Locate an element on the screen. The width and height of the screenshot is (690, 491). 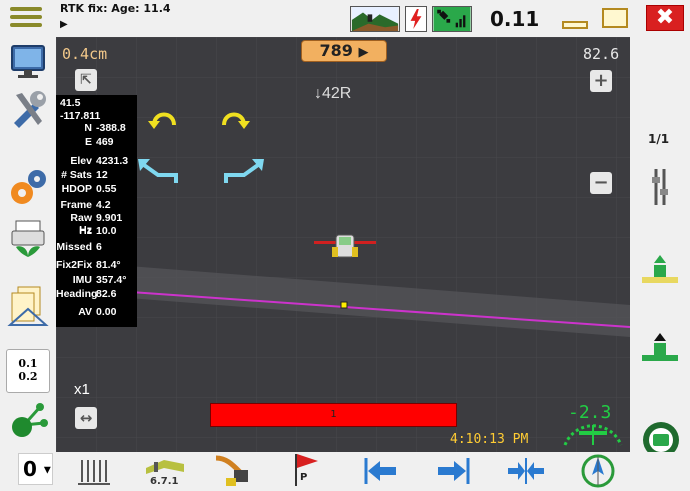
minimize-icon is located at coordinates (575, 18).